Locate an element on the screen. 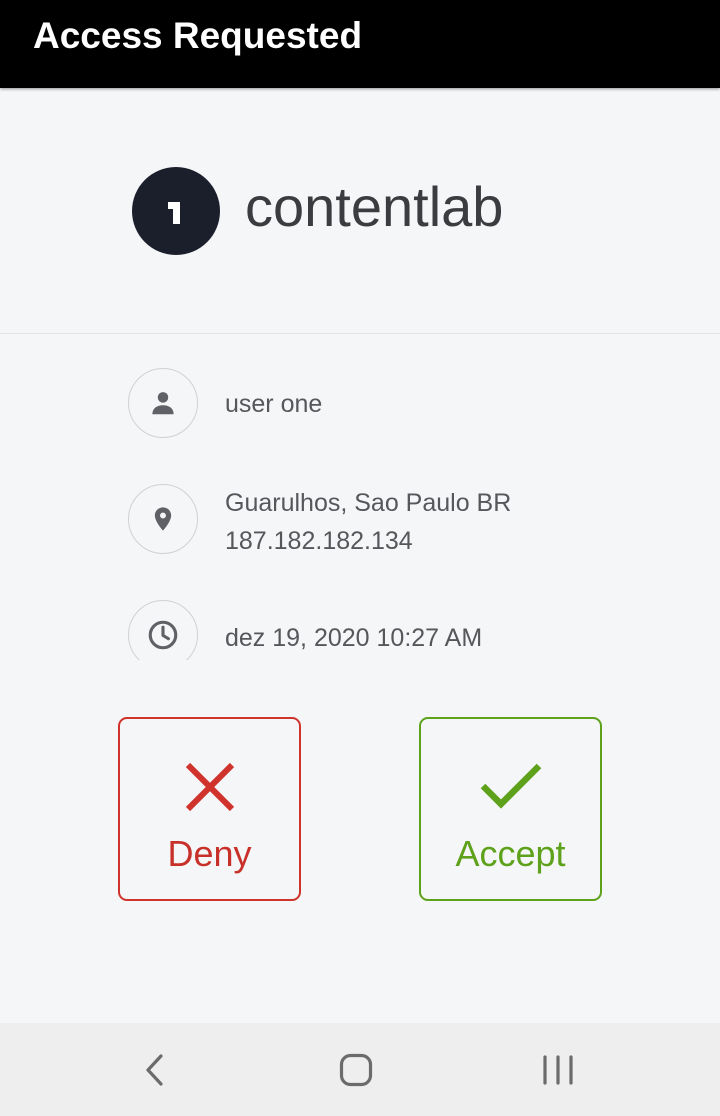 Image resolution: width=720 pixels, height=1116 pixels. recent-apps-button is located at coordinates (558, 1069).